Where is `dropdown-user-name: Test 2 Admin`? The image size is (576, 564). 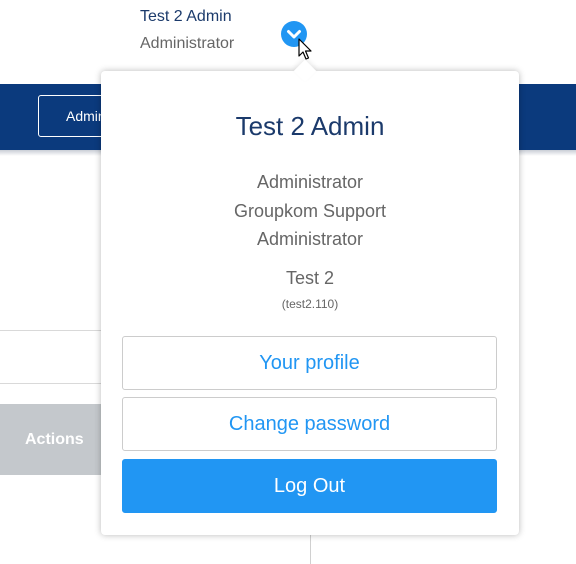 dropdown-user-name: Test 2 Admin is located at coordinates (310, 126).